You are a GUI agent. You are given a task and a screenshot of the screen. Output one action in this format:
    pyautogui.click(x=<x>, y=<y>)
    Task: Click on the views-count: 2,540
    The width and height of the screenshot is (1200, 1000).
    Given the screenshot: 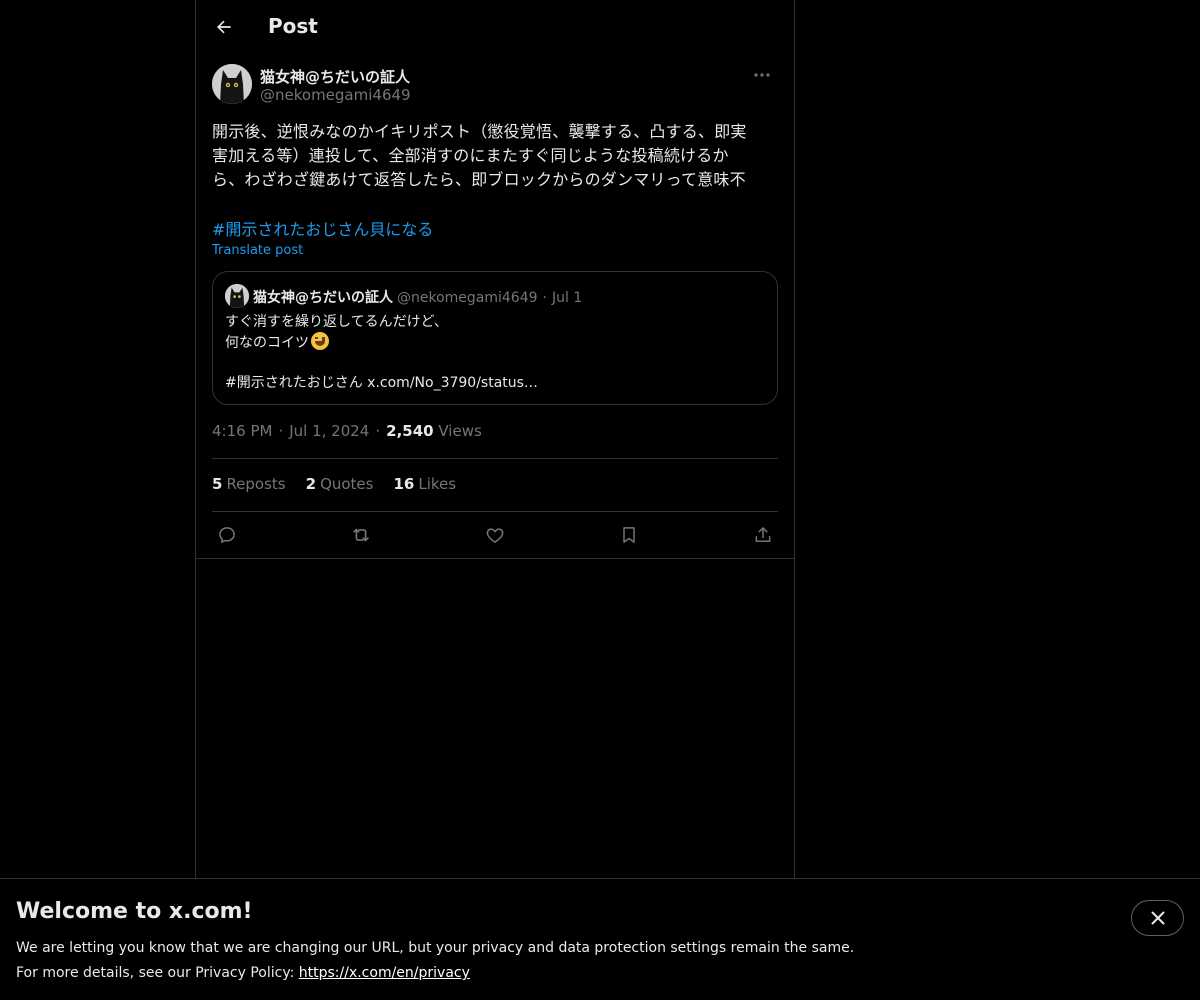 What is the action you would take?
    pyautogui.click(x=410, y=431)
    